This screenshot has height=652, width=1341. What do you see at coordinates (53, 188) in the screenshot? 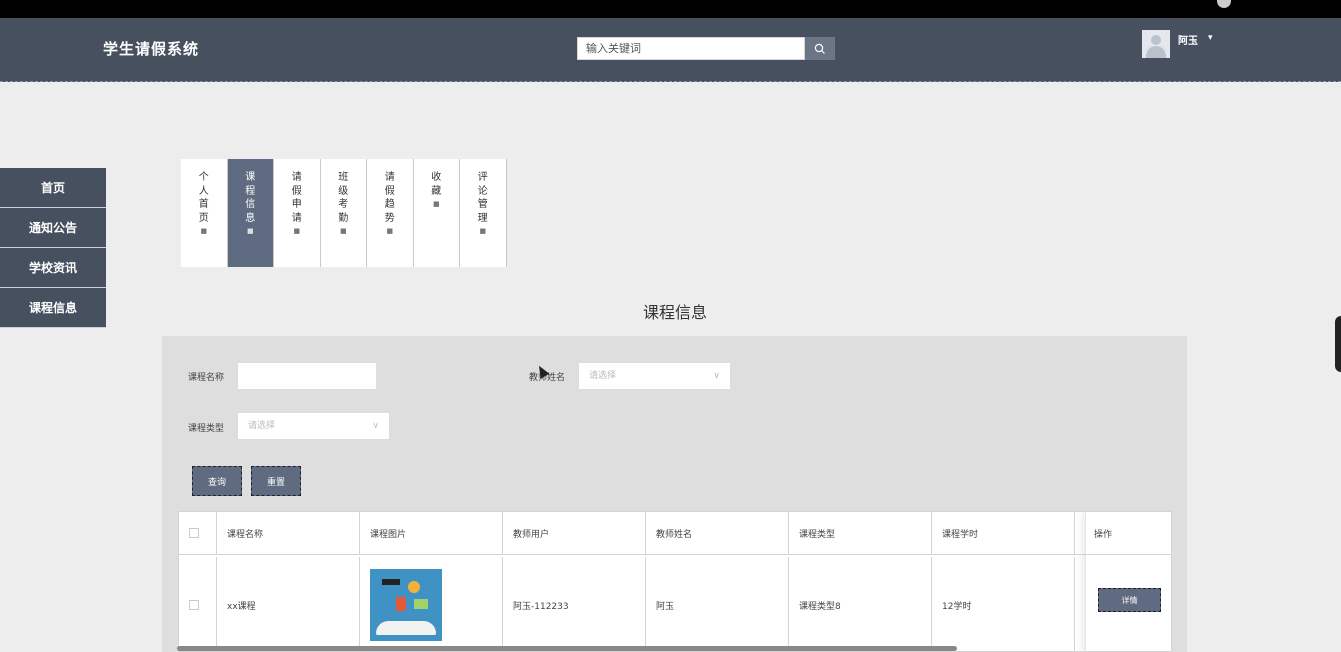
I see `sidebar-item-home: 首页` at bounding box center [53, 188].